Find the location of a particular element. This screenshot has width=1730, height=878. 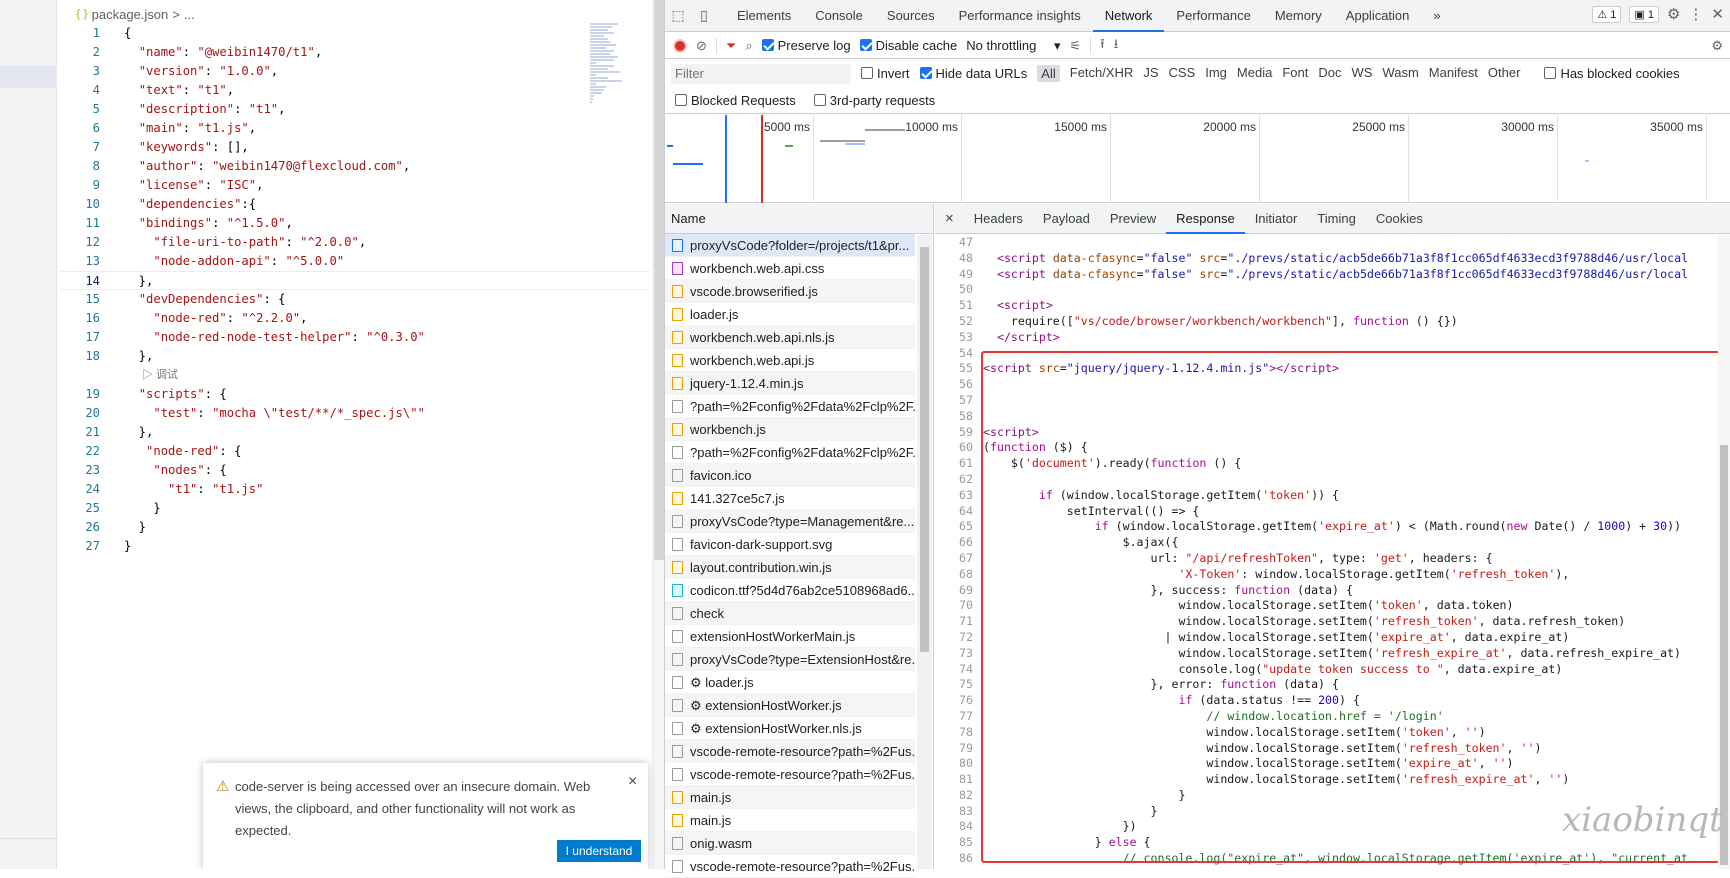

invert-checkbox: Invert is located at coordinates (885, 73).